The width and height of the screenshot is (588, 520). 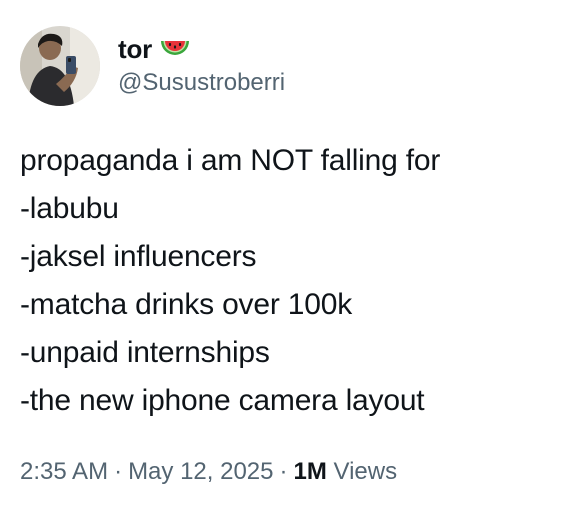 I want to click on watermelon-emoji-icon, so click(x=175, y=49).